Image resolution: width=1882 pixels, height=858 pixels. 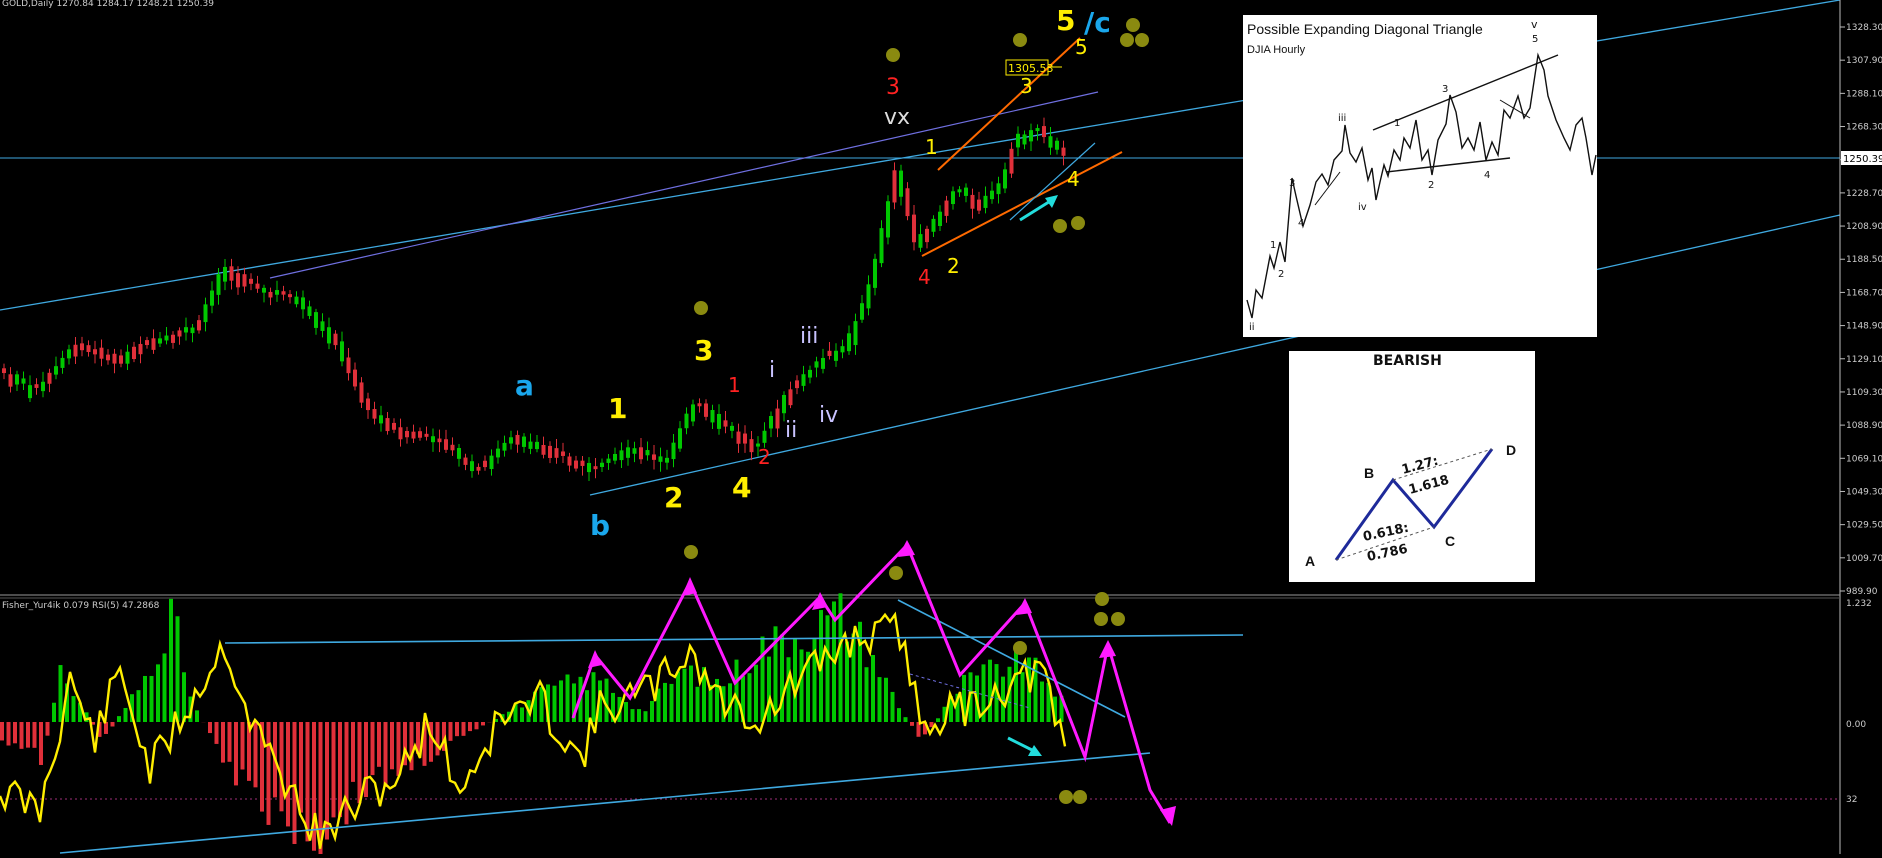 What do you see at coordinates (1073, 179) in the screenshot?
I see `wave-label-small-4: 4` at bounding box center [1073, 179].